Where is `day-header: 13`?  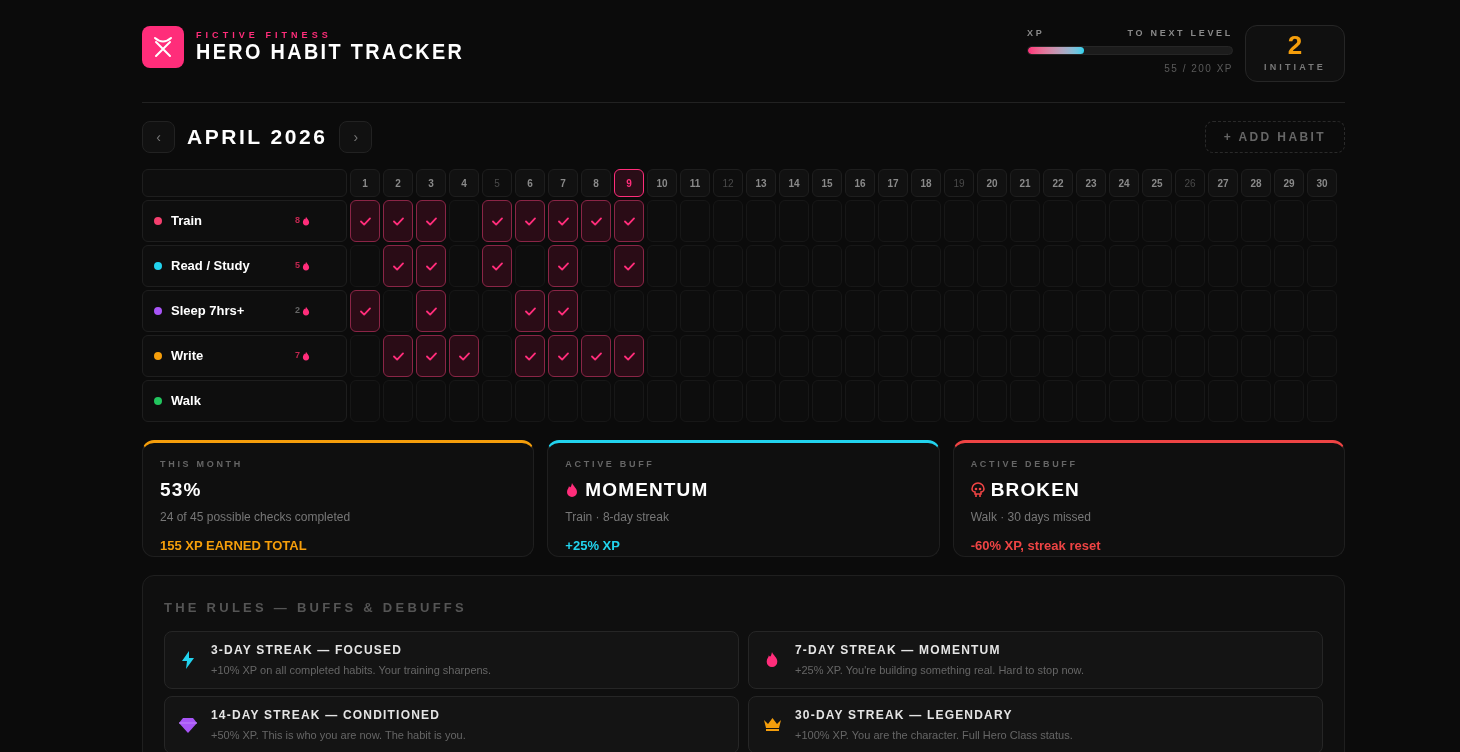 day-header: 13 is located at coordinates (761, 183).